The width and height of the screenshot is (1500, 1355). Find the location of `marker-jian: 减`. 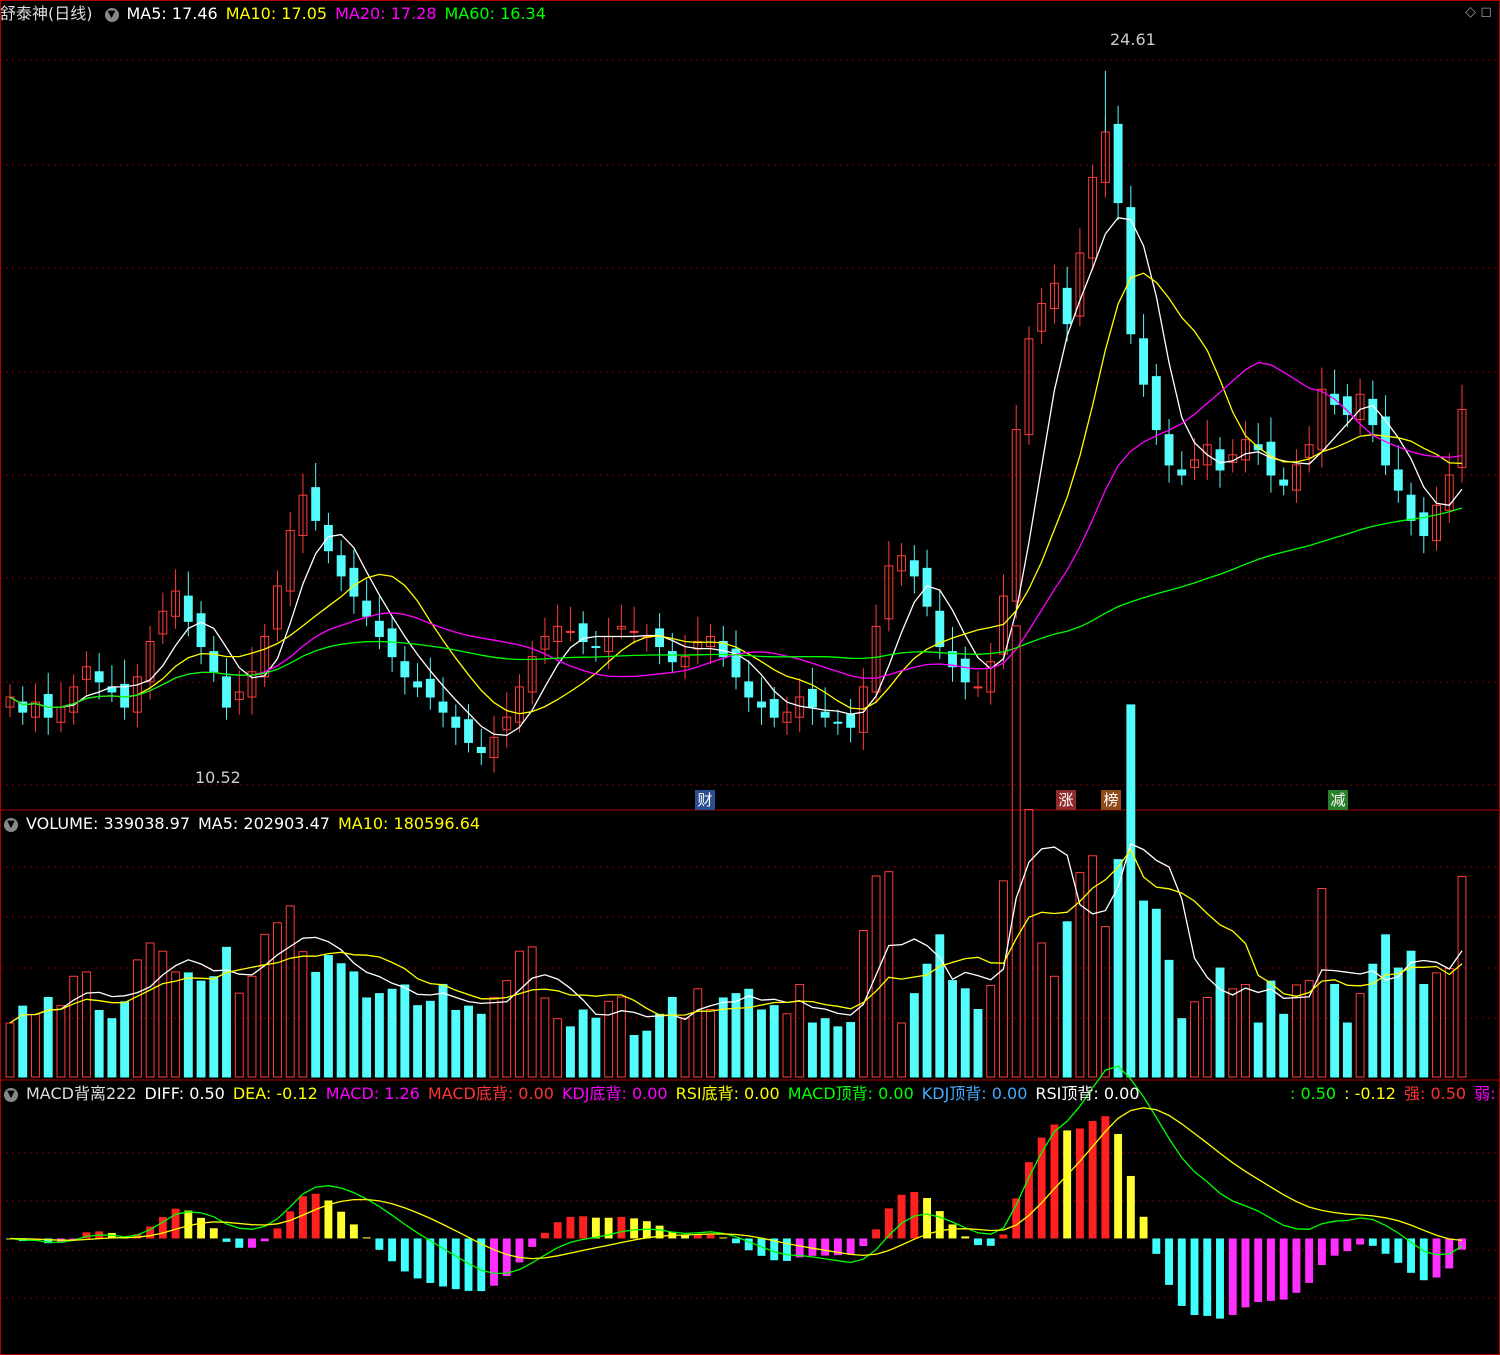

marker-jian: 减 is located at coordinates (1338, 800).